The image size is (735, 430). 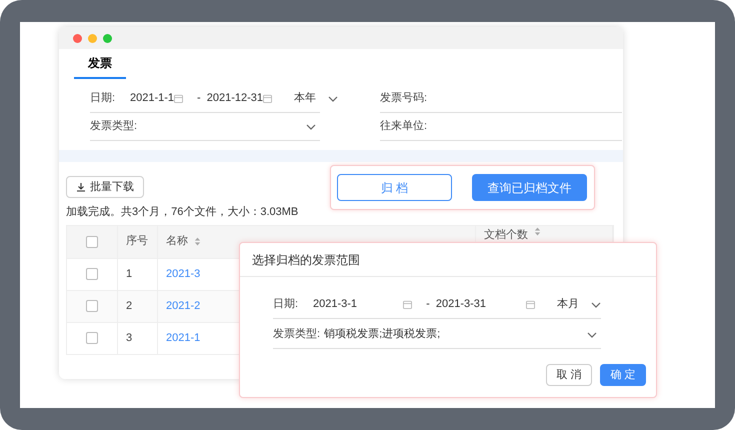 I want to click on date-field: 2021-1-1, so click(x=161, y=98).